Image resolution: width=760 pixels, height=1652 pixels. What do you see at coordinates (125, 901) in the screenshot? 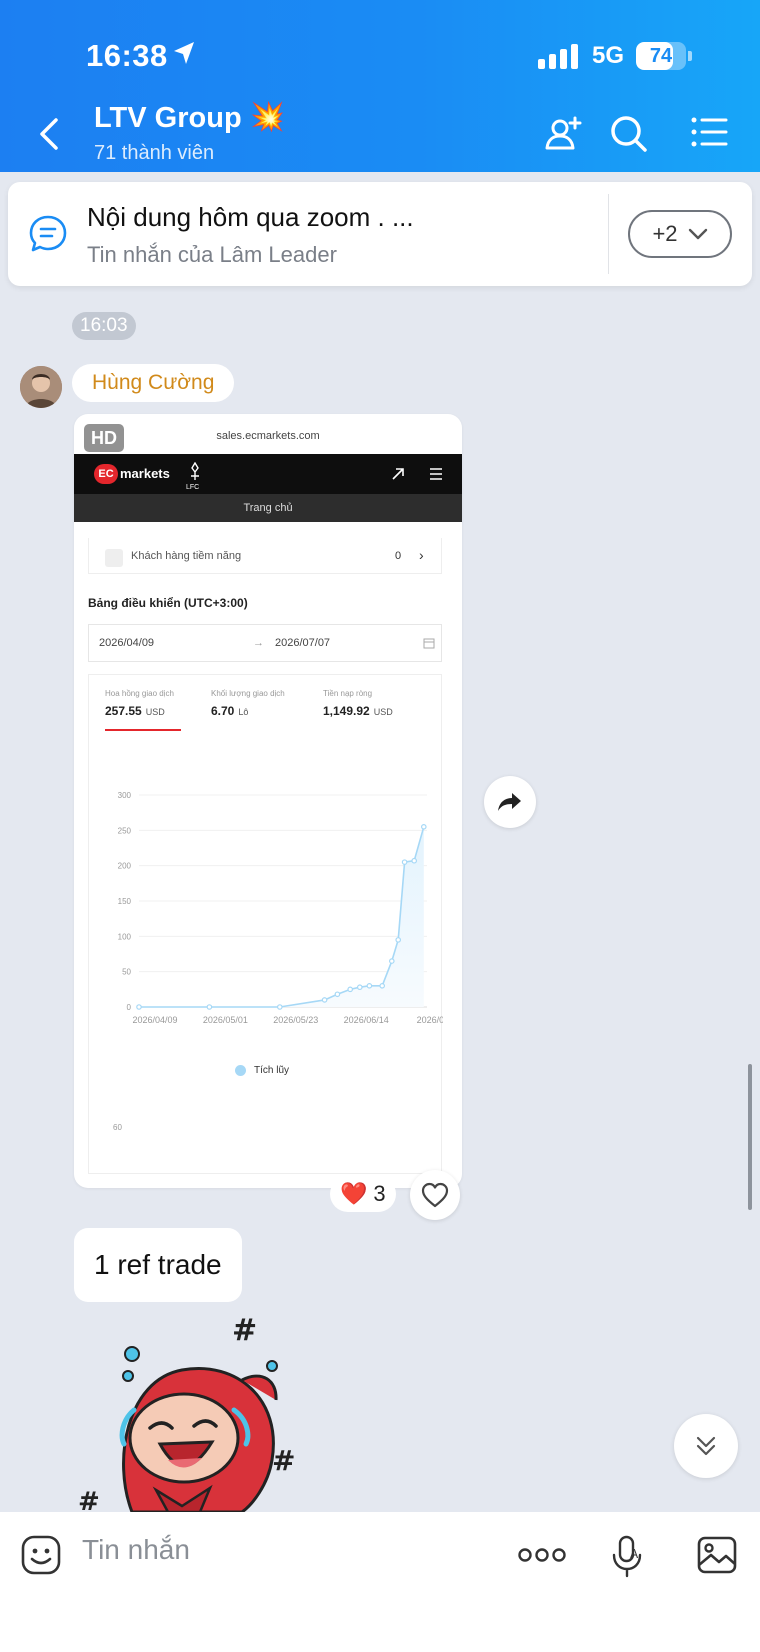
I see `y-tick-label: 150` at bounding box center [125, 901].